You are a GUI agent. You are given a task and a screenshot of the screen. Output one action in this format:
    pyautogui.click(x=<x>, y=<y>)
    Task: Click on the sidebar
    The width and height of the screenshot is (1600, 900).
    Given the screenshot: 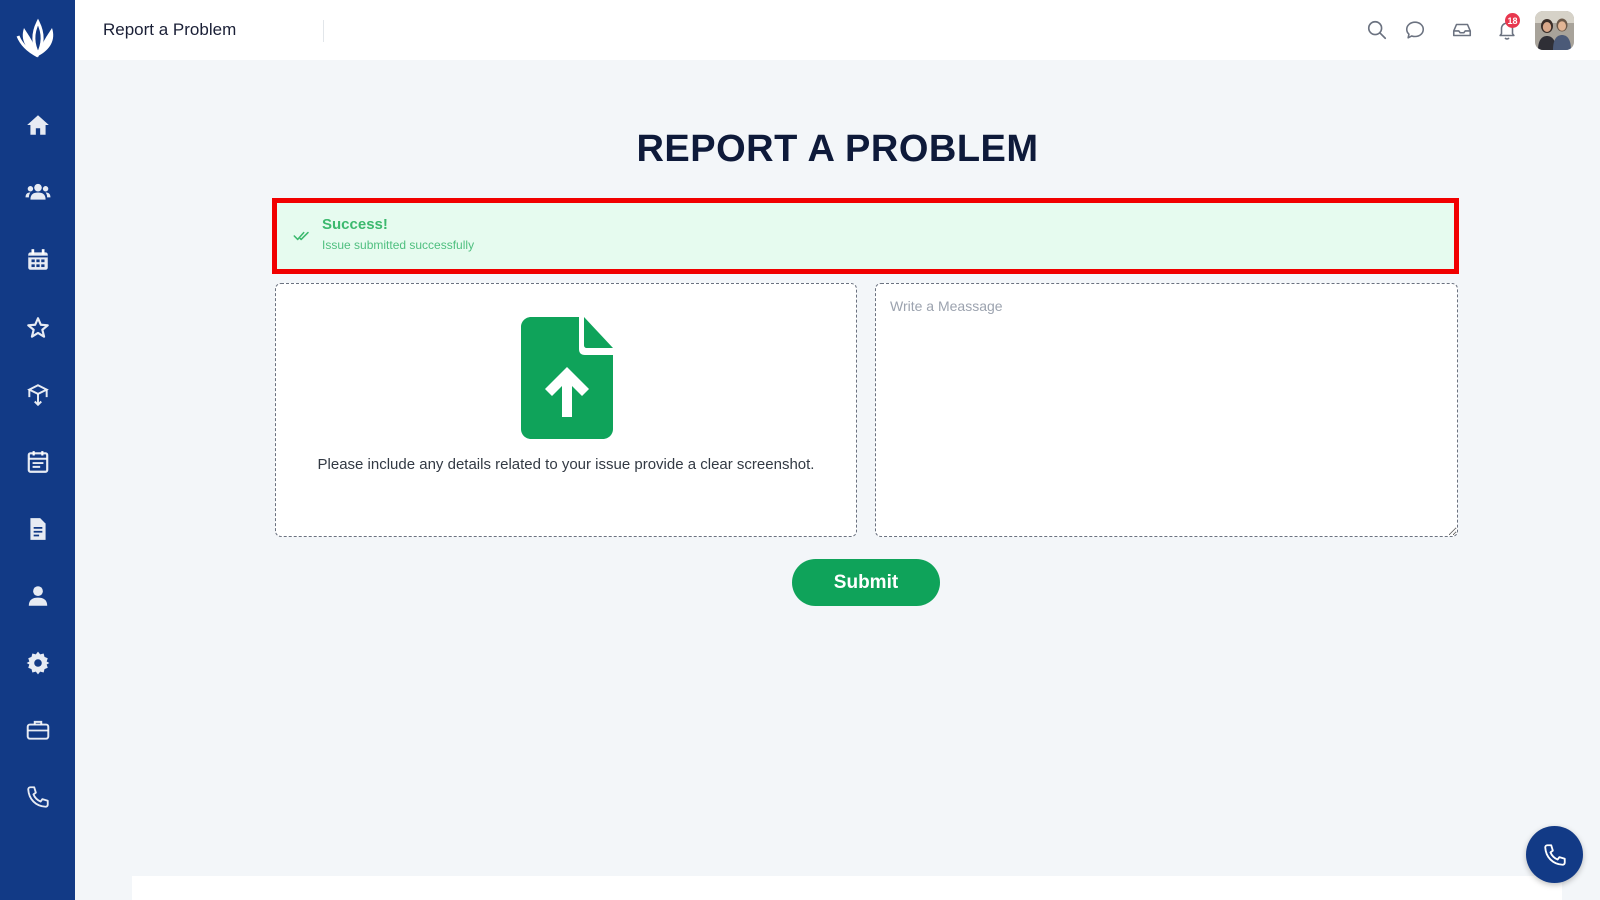 What is the action you would take?
    pyautogui.click(x=37, y=450)
    